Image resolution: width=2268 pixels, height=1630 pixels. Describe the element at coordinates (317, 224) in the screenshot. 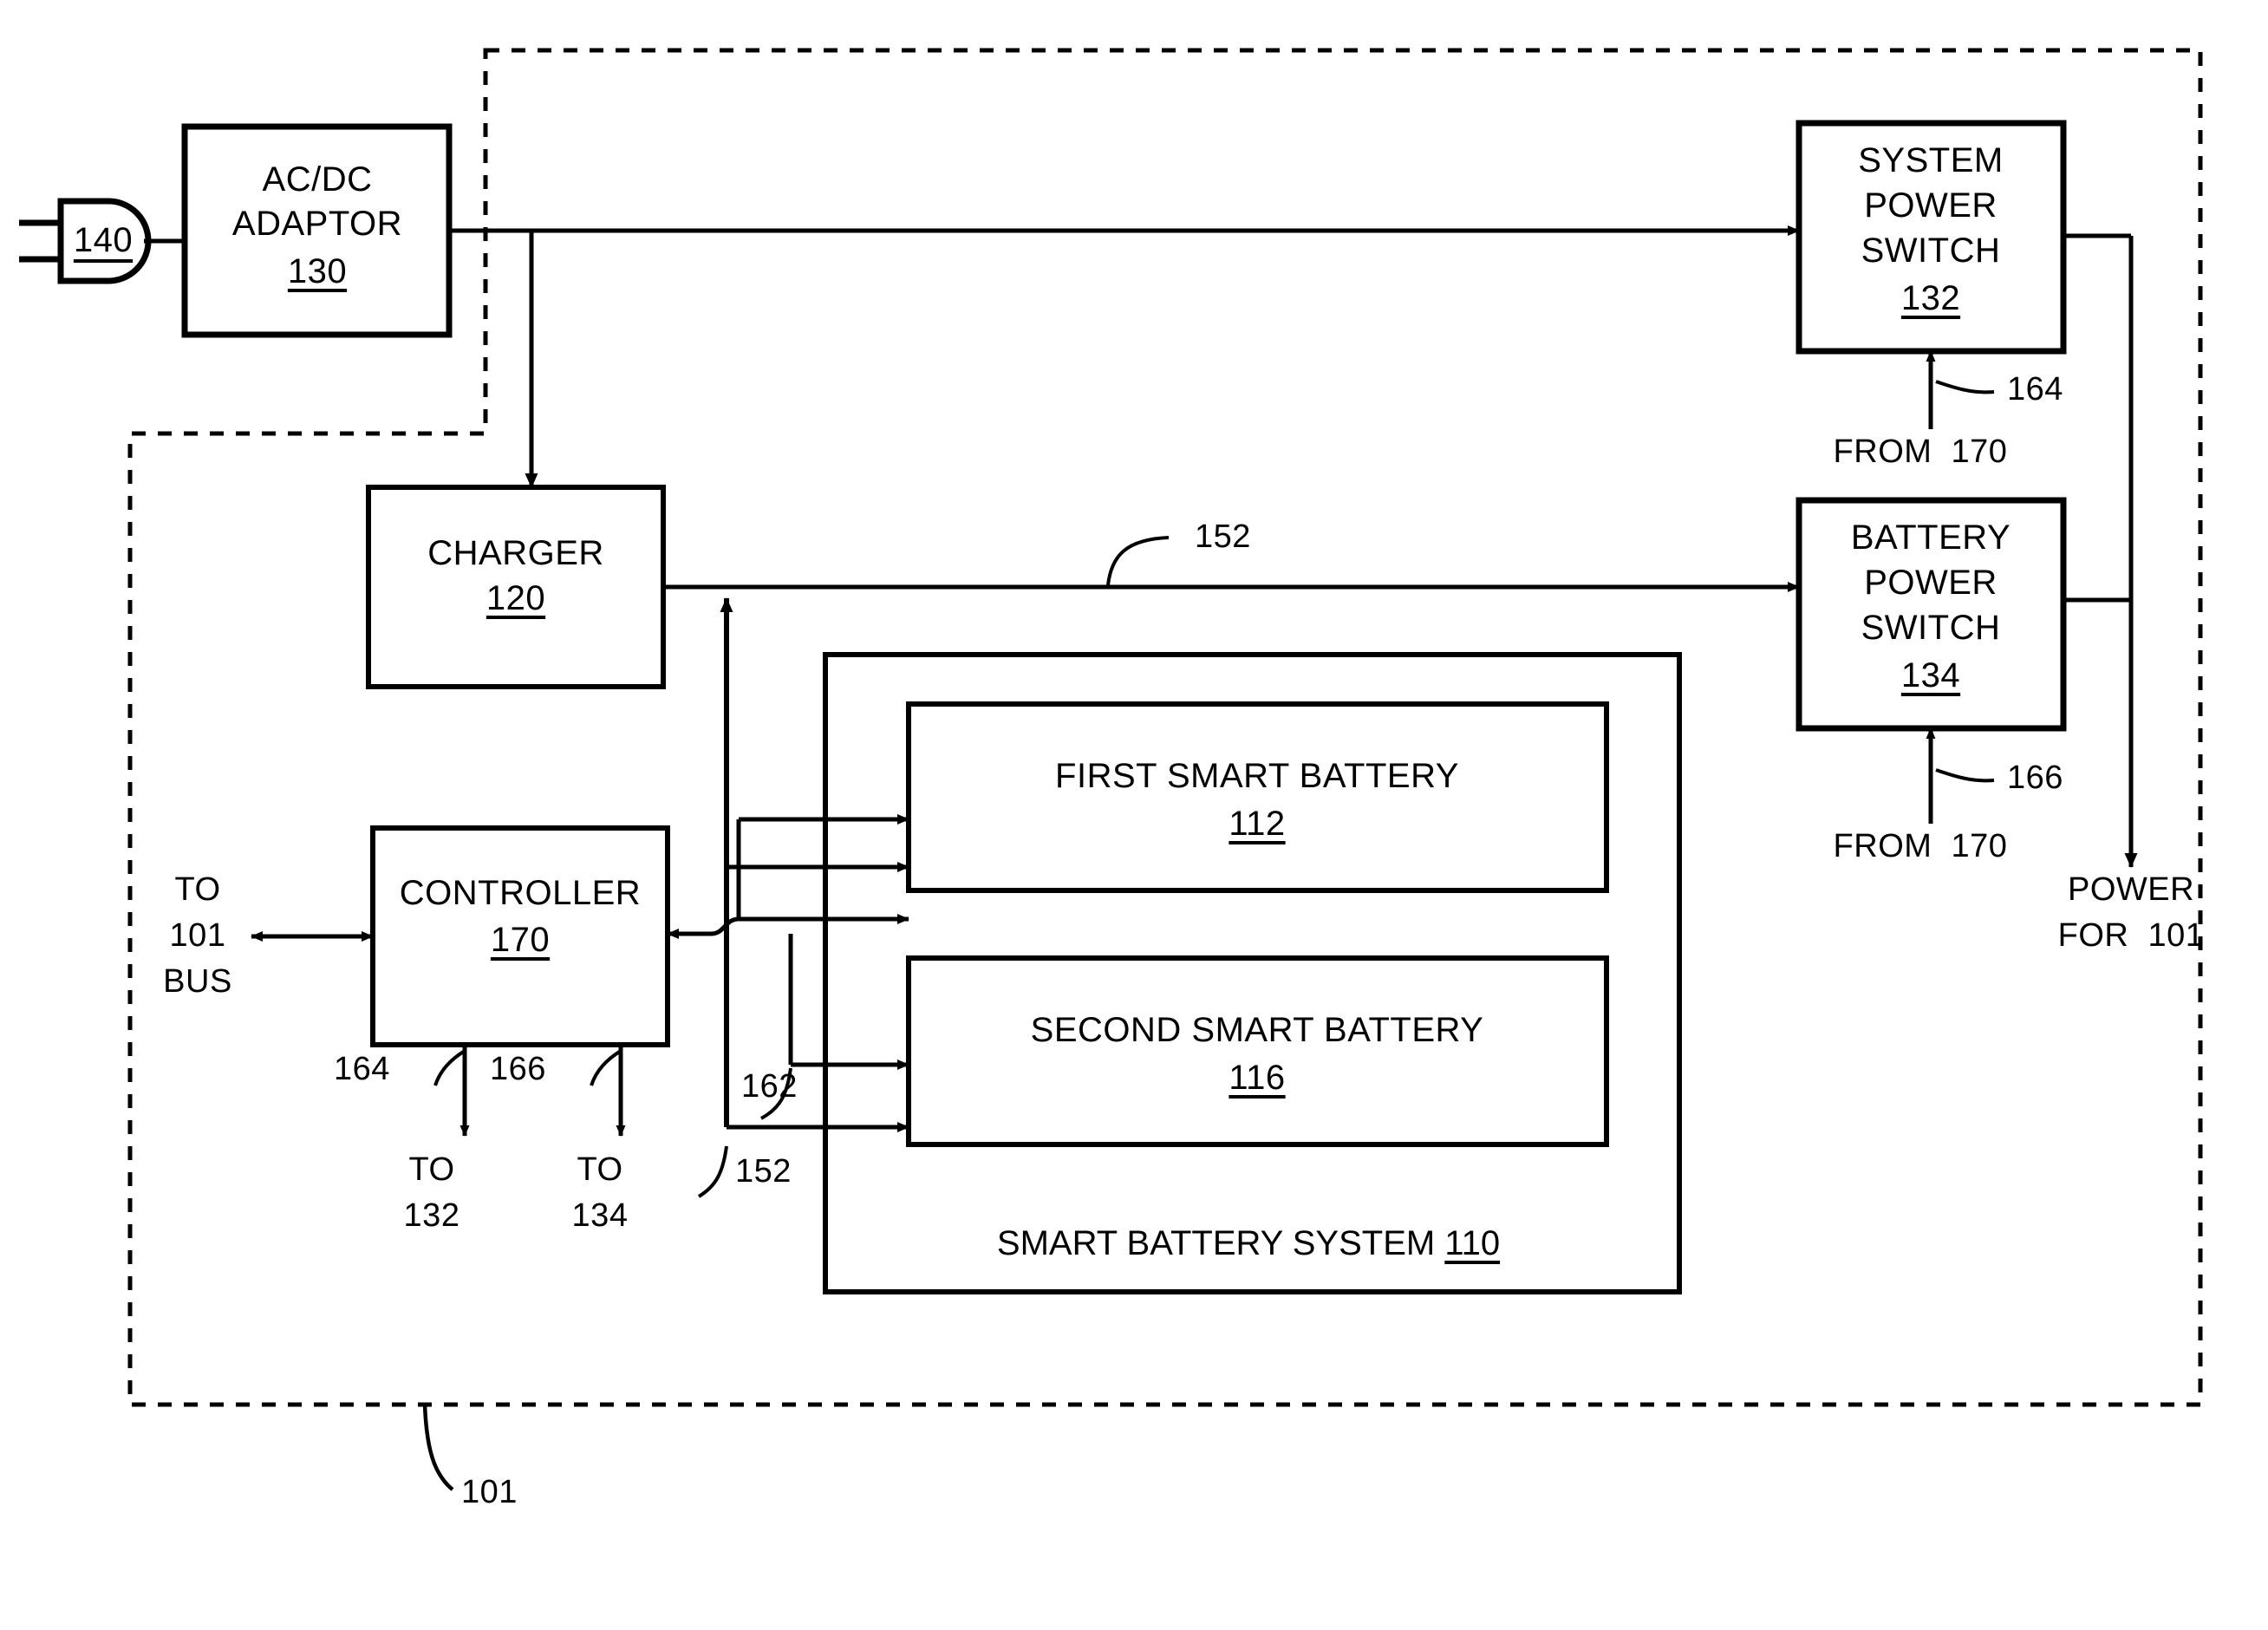

I see `adaptor-title-line2: ADAPTOR` at that location.